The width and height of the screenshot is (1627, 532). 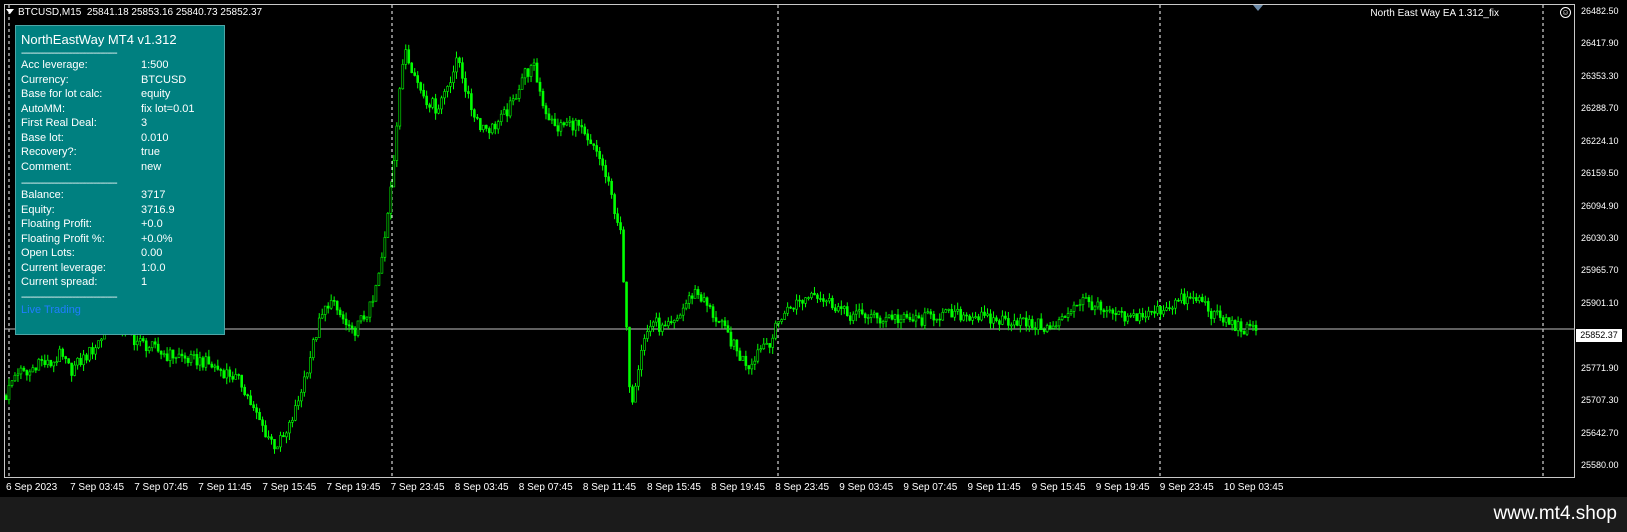 I want to click on panel-row: Comment: new, so click(x=121, y=168).